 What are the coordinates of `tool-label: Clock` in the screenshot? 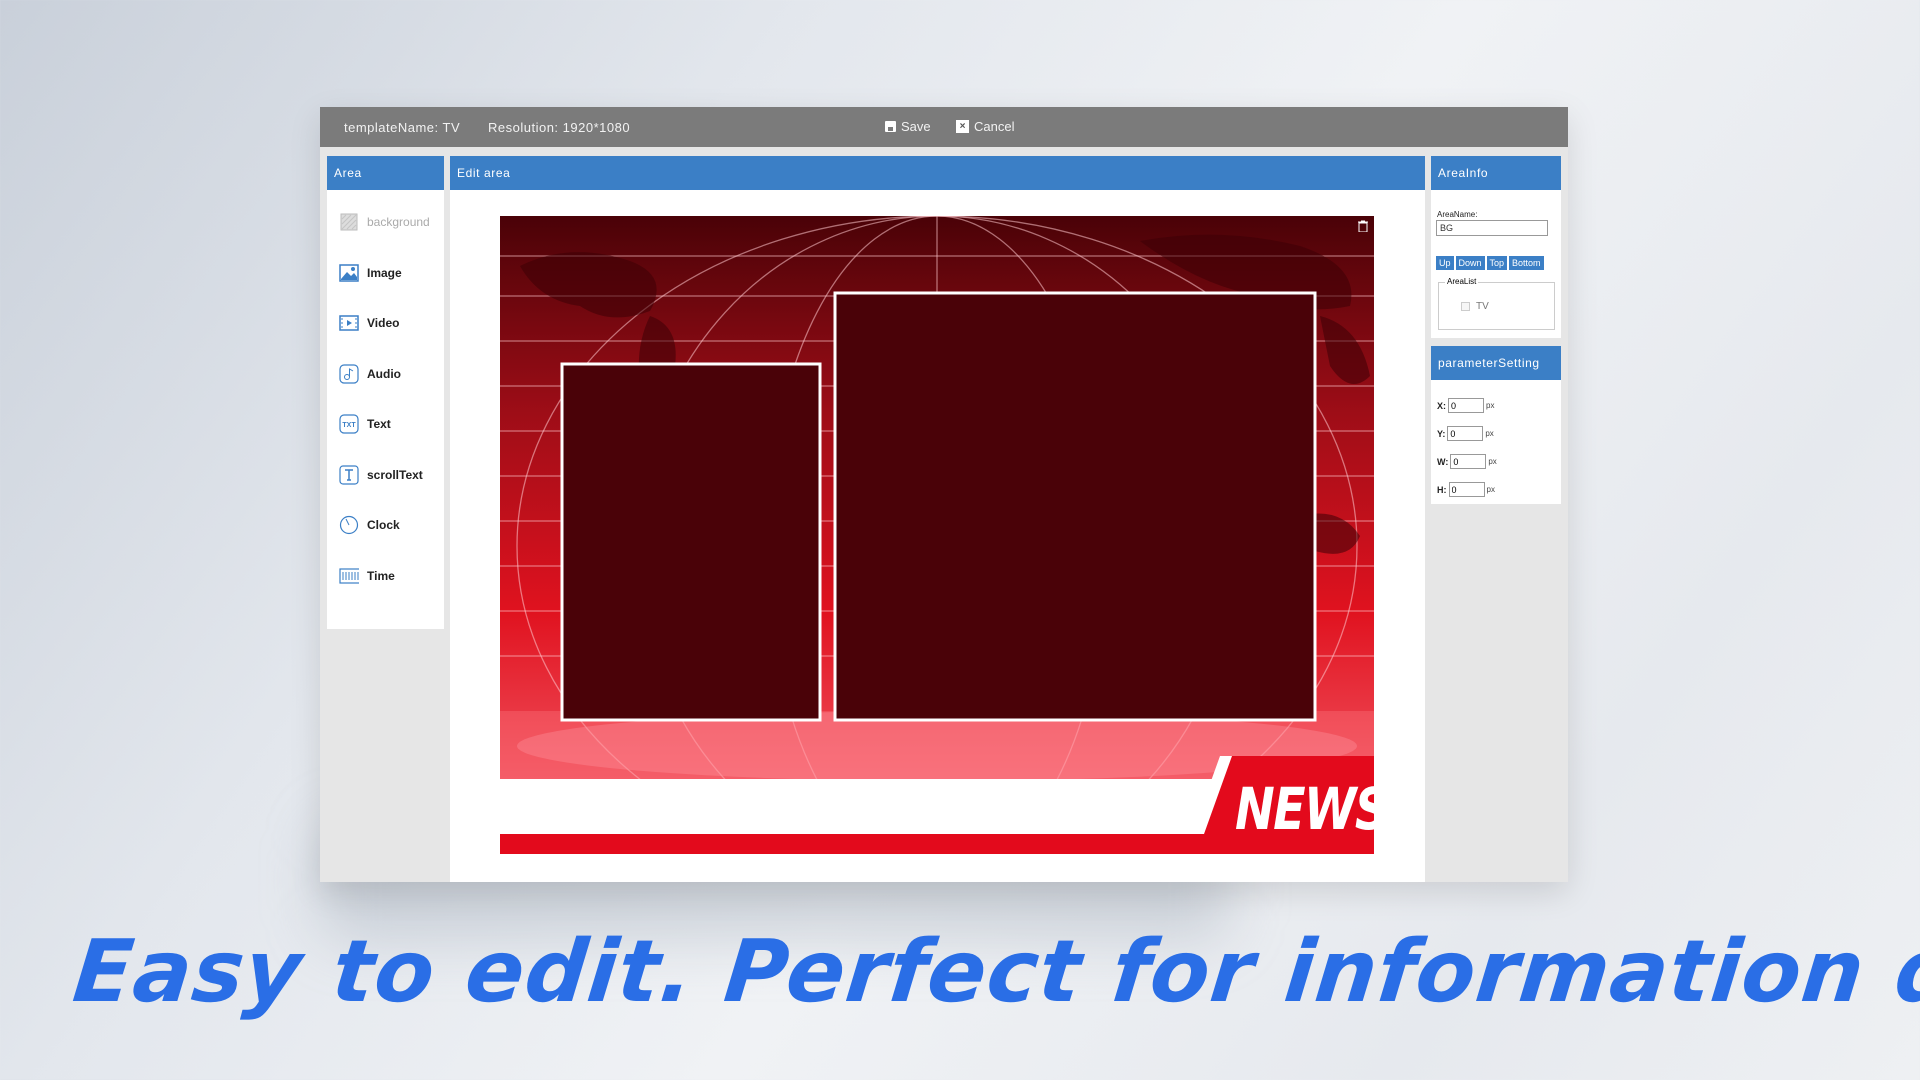 It's located at (383, 525).